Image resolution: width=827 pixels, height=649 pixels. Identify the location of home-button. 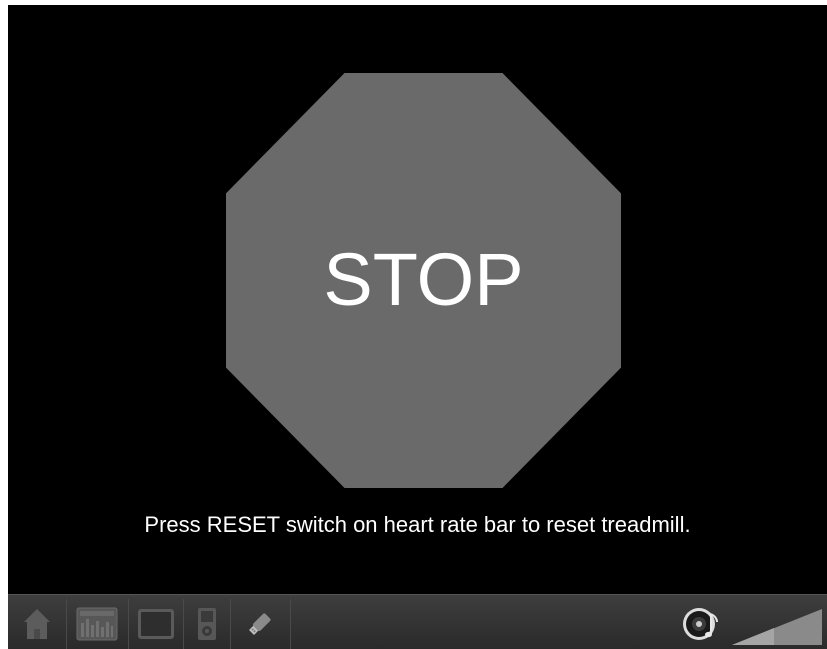
(37, 624).